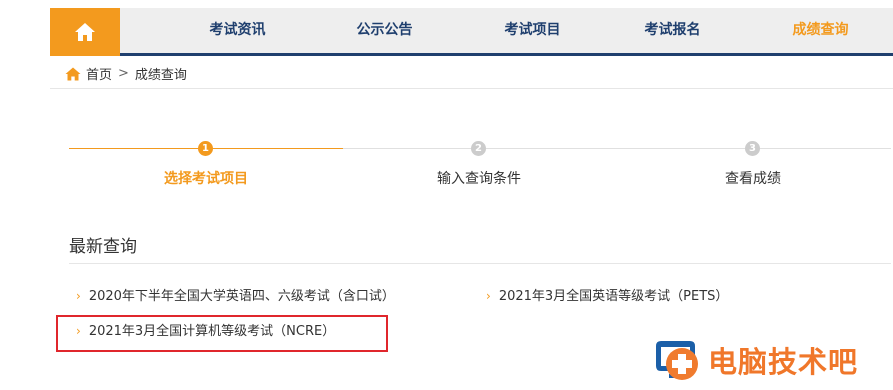 This screenshot has height=390, width=893. I want to click on breadcrumb: 首页 > 成绩查询, so click(471, 74).